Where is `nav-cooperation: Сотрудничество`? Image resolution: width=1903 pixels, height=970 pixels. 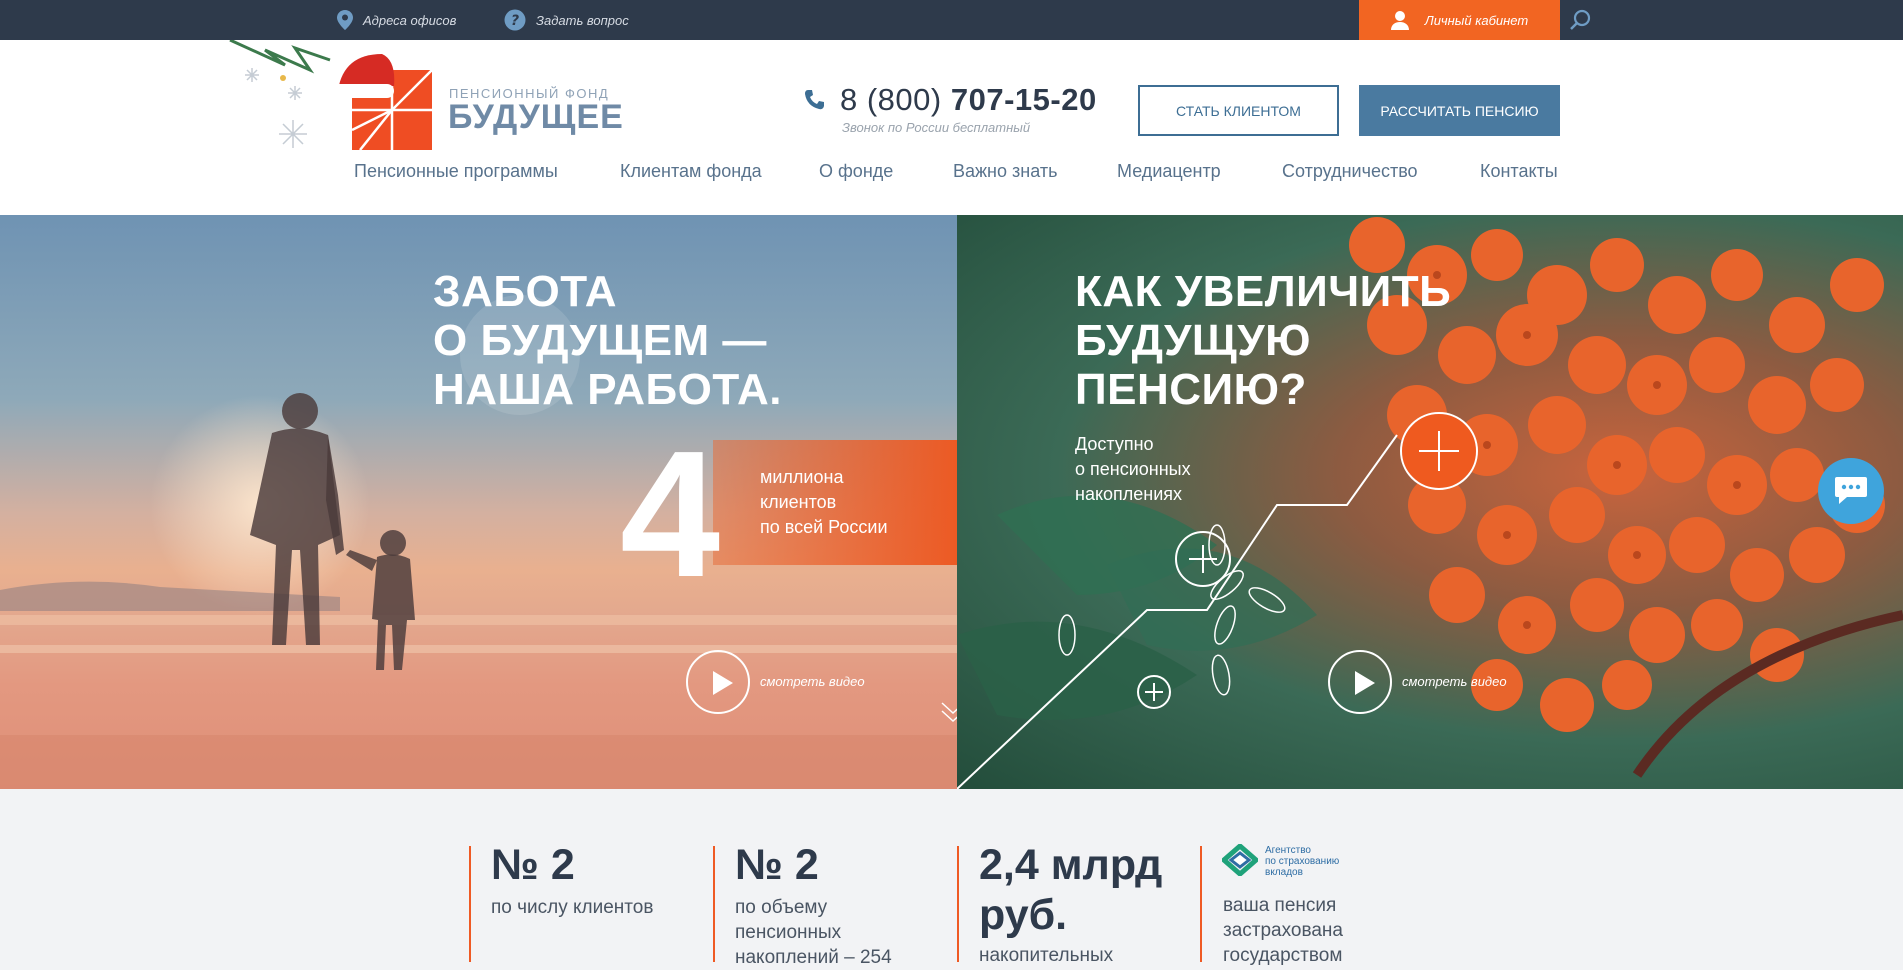 nav-cooperation: Сотрудничество is located at coordinates (1350, 173).